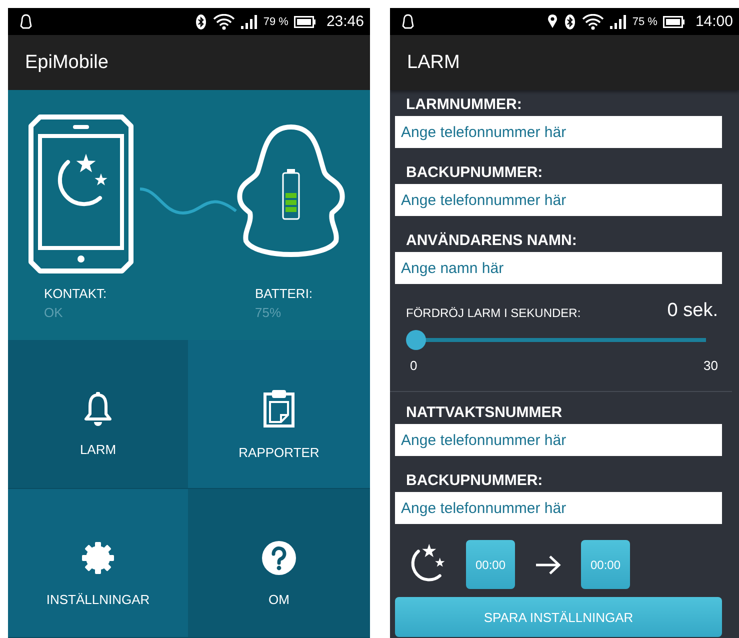 This screenshot has width=739, height=638. I want to click on status-value: 75%, so click(268, 312).